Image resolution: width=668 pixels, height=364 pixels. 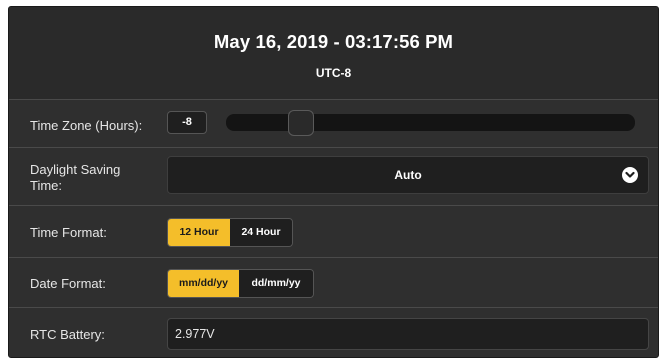 What do you see at coordinates (67, 334) in the screenshot?
I see `rtc-battery-label: RTC Battery:` at bounding box center [67, 334].